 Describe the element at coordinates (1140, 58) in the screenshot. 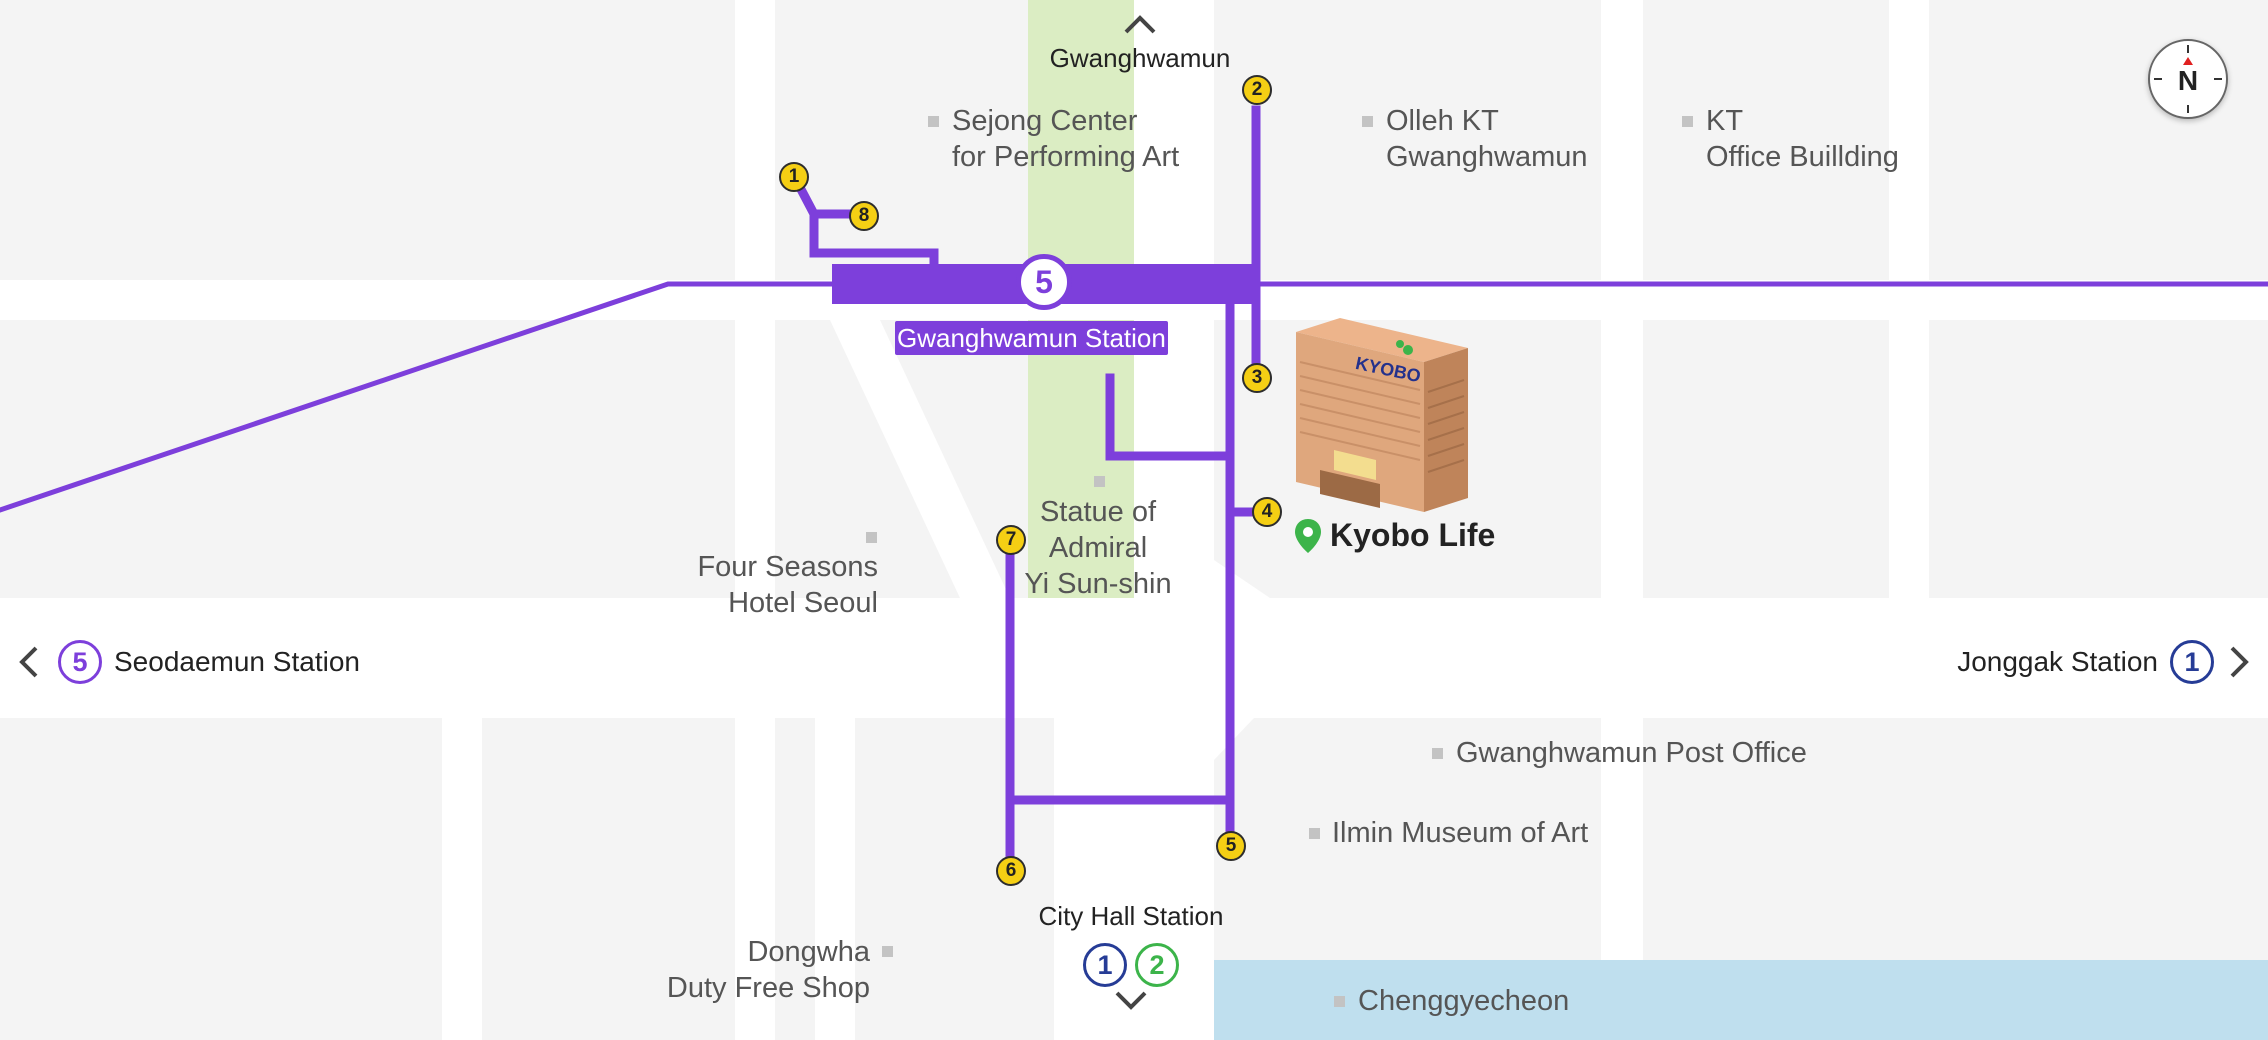

I see `nav-up-label: Gwanghwamun` at that location.